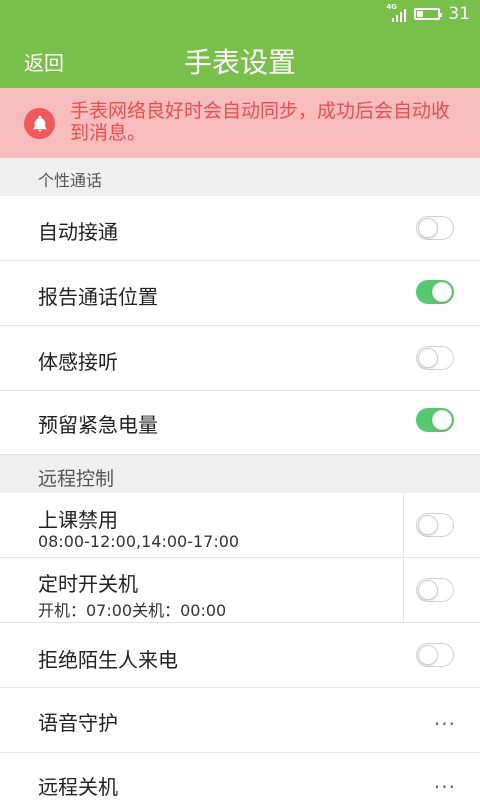  I want to click on setting-subtitle-class-mode: 08:00-12:00,14:00-17:00, so click(139, 541).